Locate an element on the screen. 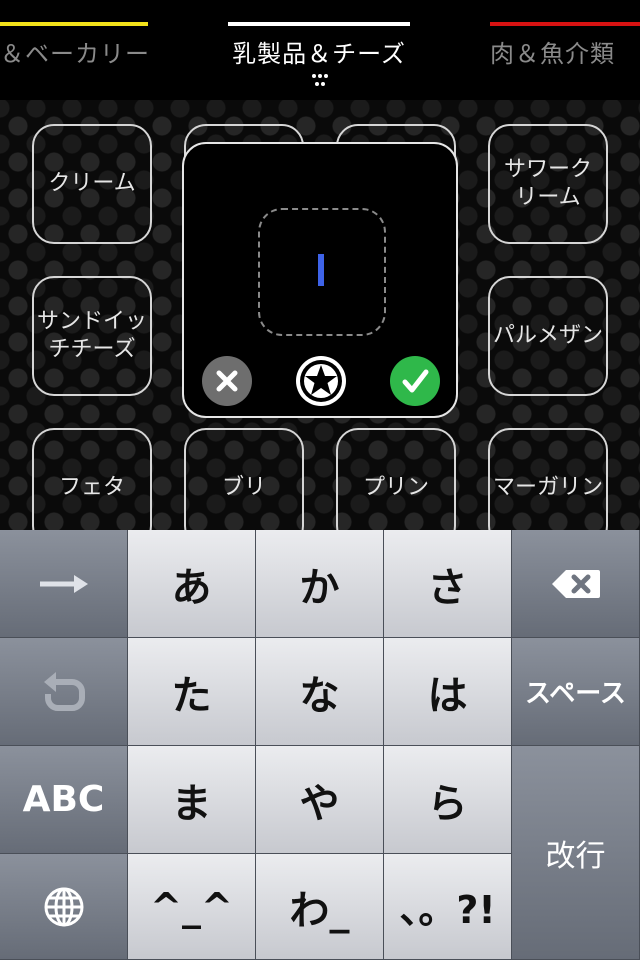 Image resolution: width=640 pixels, height=960 pixels. key-punctuation: 、。?! is located at coordinates (448, 907).